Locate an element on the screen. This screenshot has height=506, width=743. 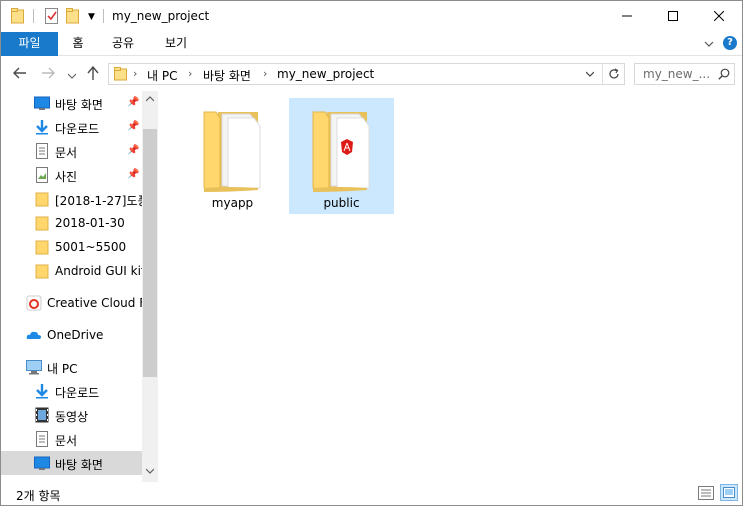
search-icon is located at coordinates (724, 75).